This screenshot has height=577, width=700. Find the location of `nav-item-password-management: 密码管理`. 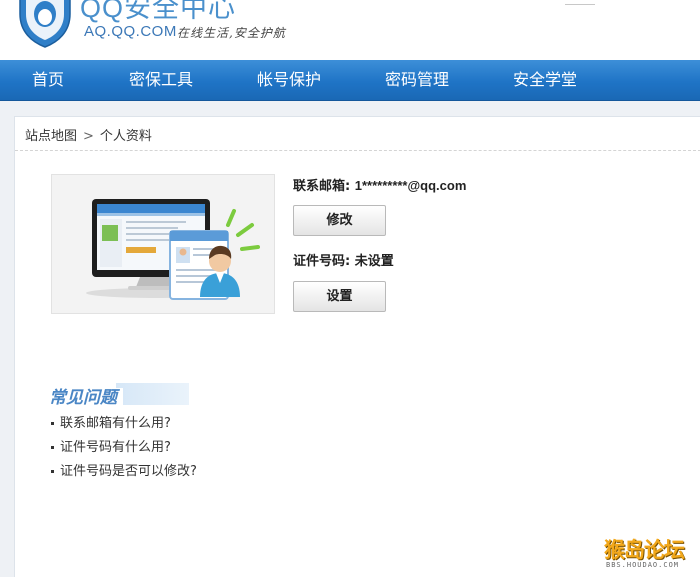

nav-item-password-management: 密码管理 is located at coordinates (417, 80).